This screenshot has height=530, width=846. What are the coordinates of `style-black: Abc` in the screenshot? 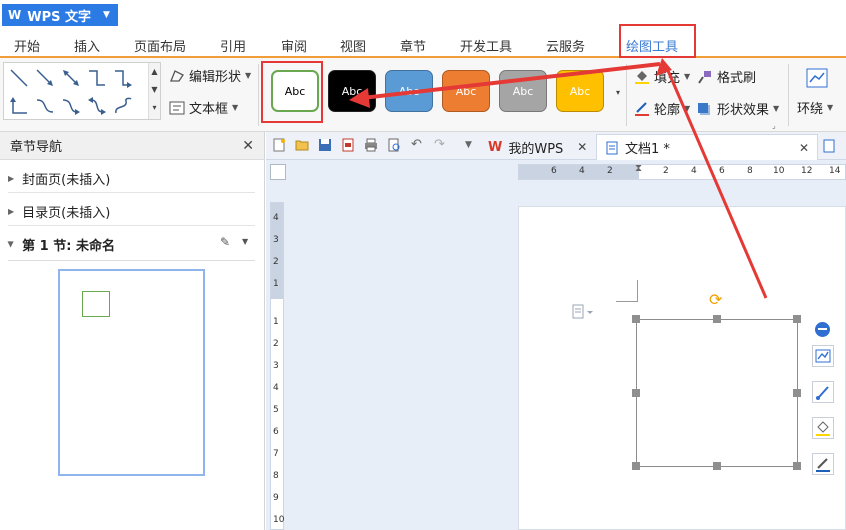 It's located at (352, 91).